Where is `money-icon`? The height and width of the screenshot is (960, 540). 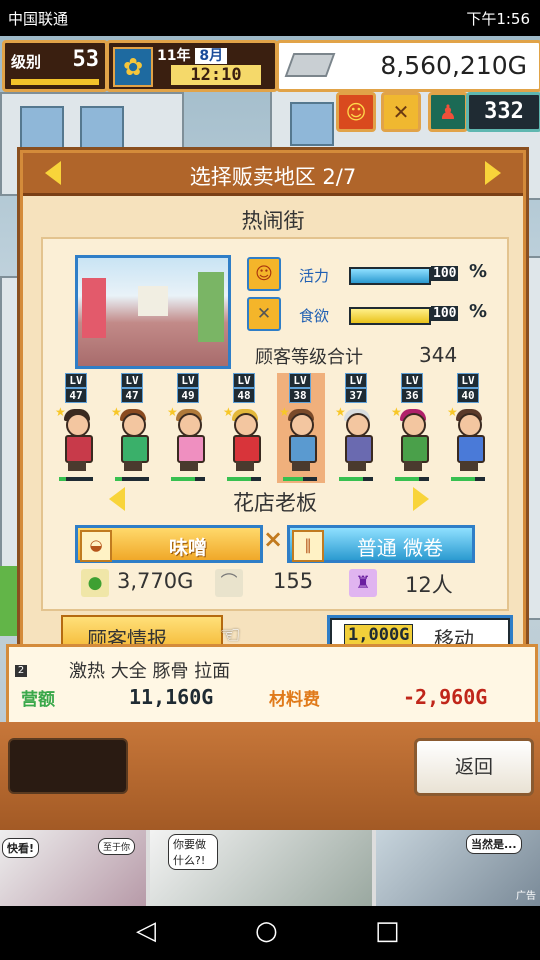
money-icon is located at coordinates (310, 65).